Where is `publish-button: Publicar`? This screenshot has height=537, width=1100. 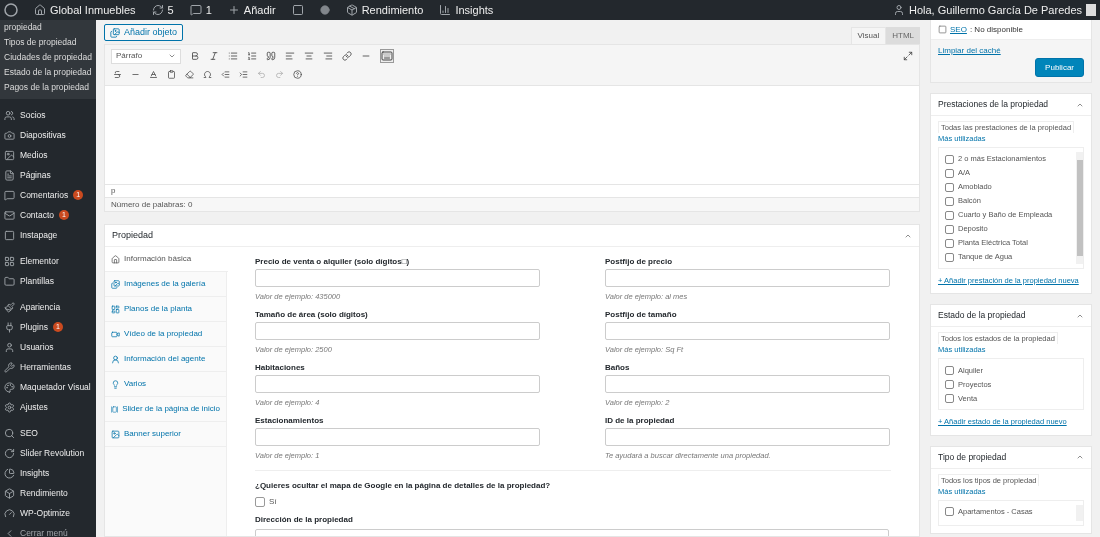
publish-button: Publicar is located at coordinates (1059, 67).